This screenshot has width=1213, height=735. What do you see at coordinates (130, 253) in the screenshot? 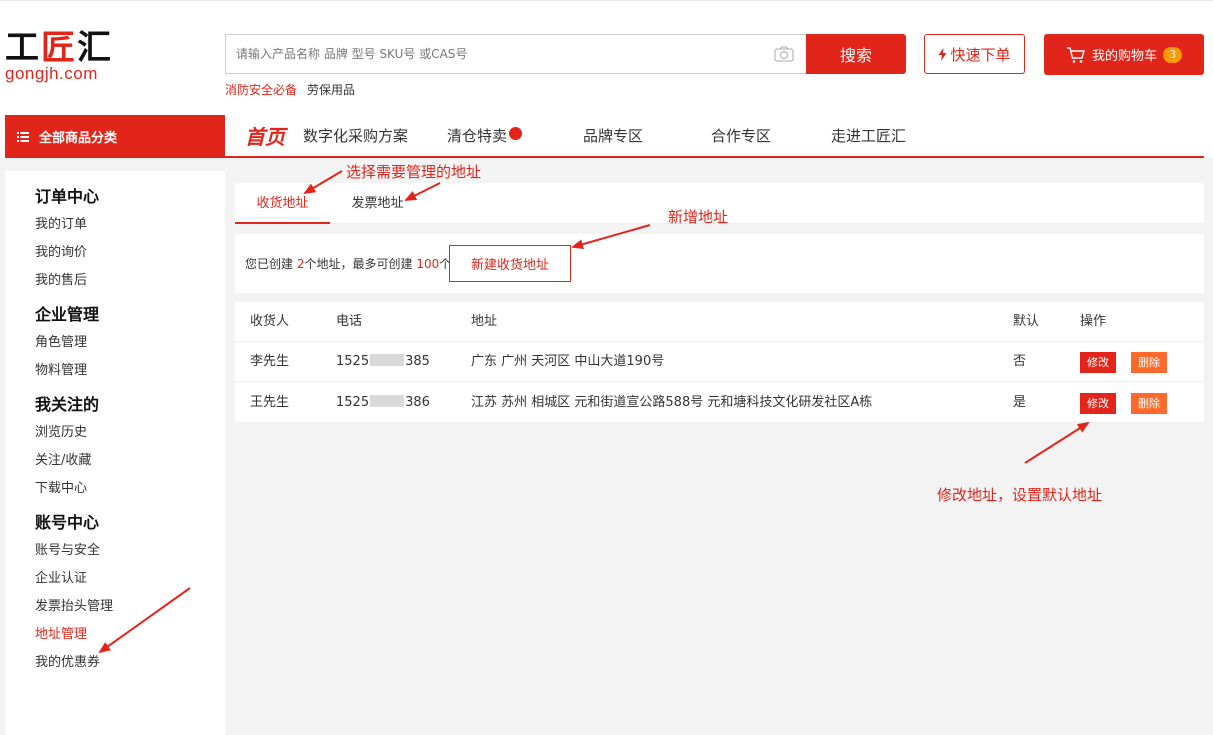
I see `sidebar-item-my-inquiries: 我的询价` at bounding box center [130, 253].